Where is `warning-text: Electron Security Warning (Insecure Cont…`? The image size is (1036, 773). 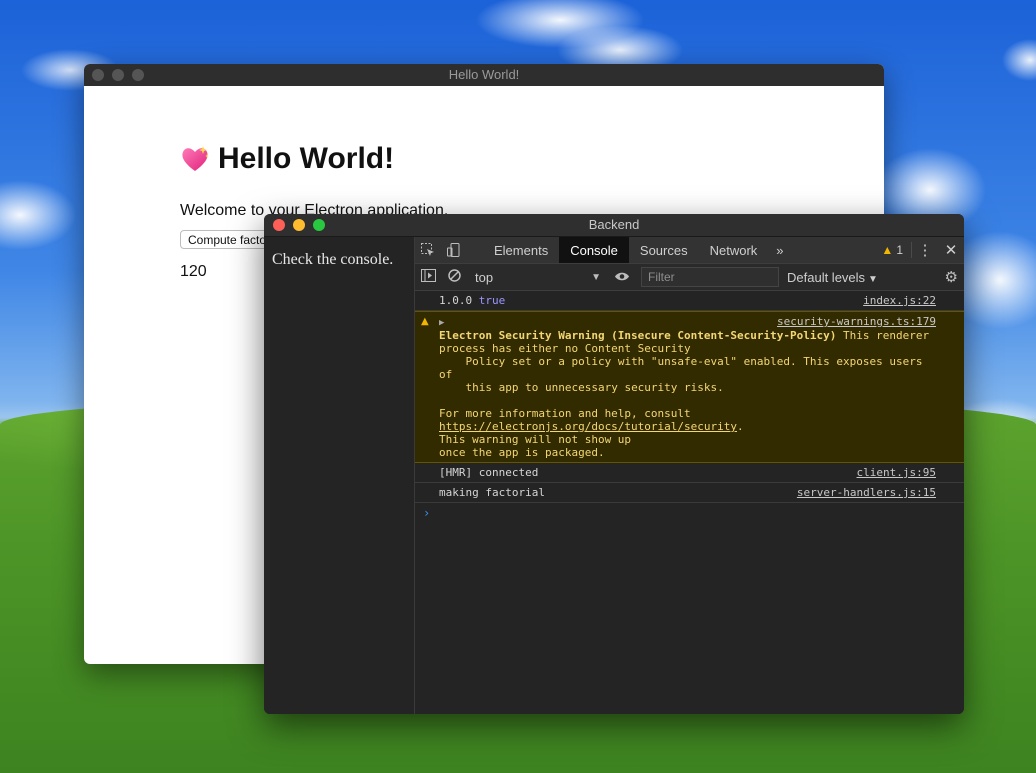
warning-text: Electron Security Warning (Insecure Cont… is located at coordinates (684, 394).